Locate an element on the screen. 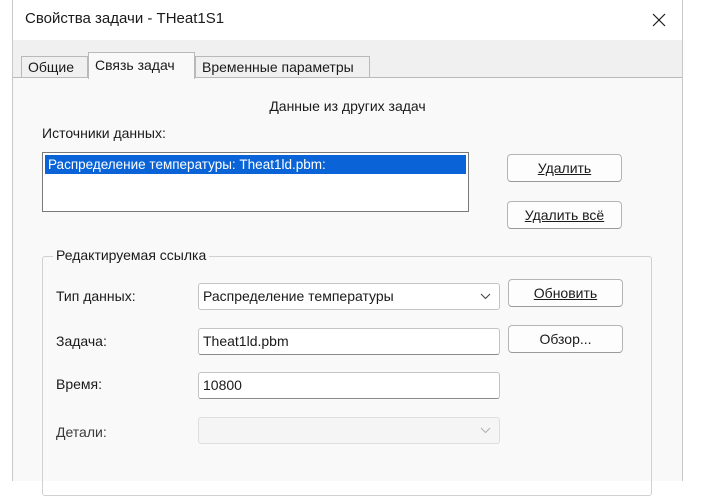 The image size is (708, 496). tab-strip: Общие Связь задач Временные параметры is located at coordinates (347, 65).